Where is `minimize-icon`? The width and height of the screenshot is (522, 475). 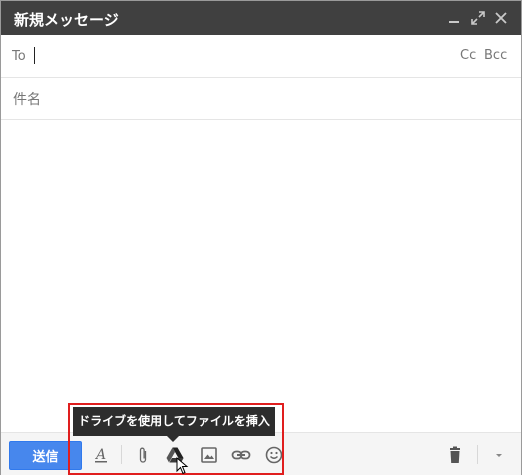 minimize-icon is located at coordinates (454, 22).